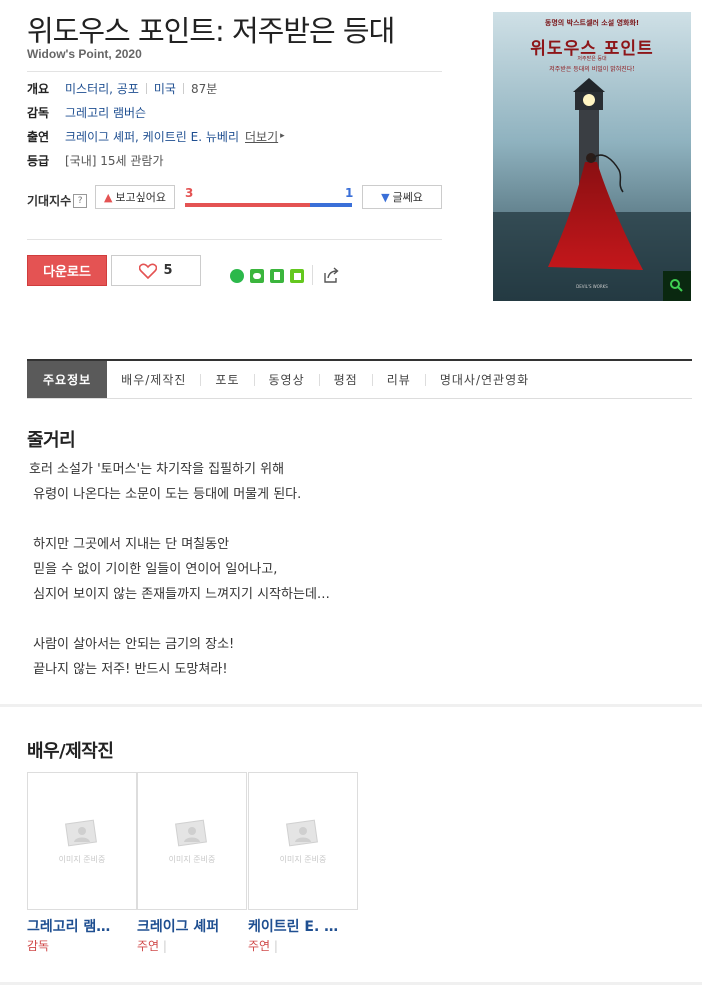 Image resolution: width=702 pixels, height=1004 pixels. Describe the element at coordinates (70, 751) in the screenshot. I see `crew-heading: 배우/제작진` at that location.